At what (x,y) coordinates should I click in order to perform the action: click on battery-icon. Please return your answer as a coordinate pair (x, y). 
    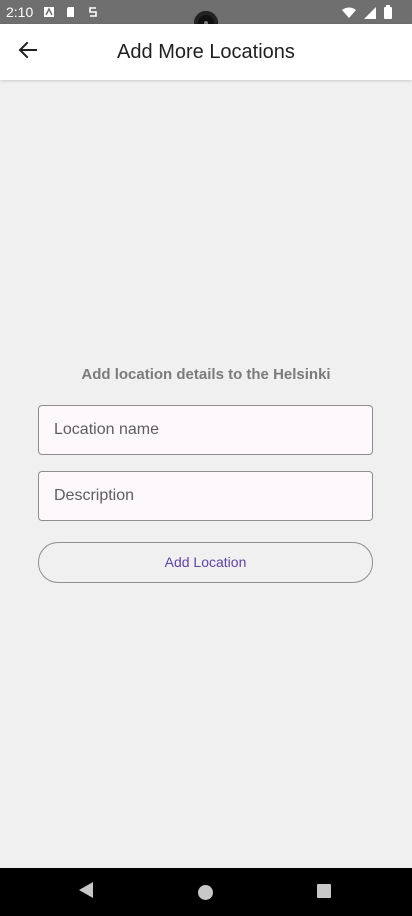
    Looking at the image, I should click on (388, 14).